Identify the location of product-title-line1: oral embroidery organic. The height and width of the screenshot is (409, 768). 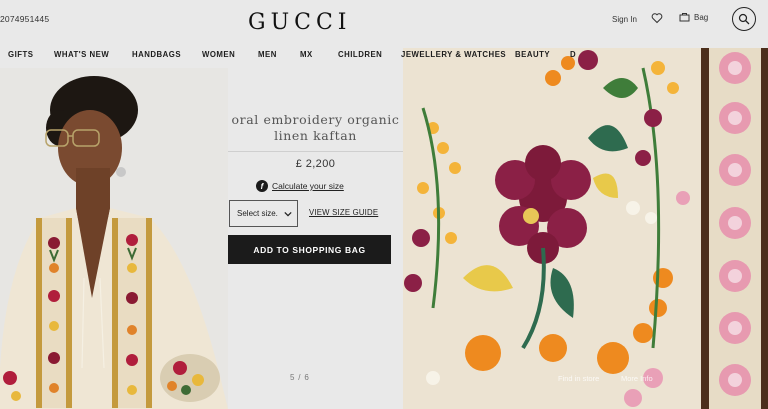
(315, 119).